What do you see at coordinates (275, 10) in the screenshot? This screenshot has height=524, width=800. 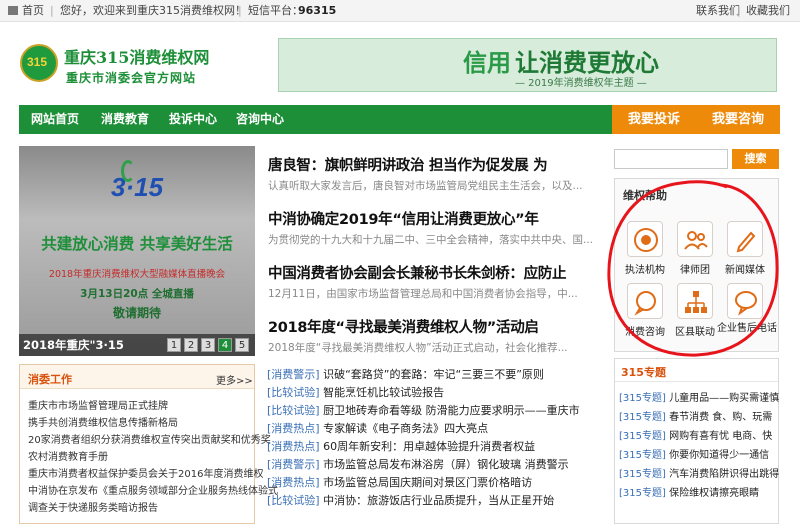 I see `sms-label: 短信平台：` at bounding box center [275, 10].